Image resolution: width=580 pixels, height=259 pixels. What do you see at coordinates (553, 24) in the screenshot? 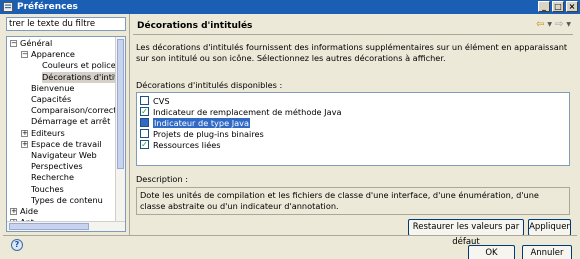
I see `page-navigation: ⇦ ▼ ⇨ ▼` at bounding box center [553, 24].